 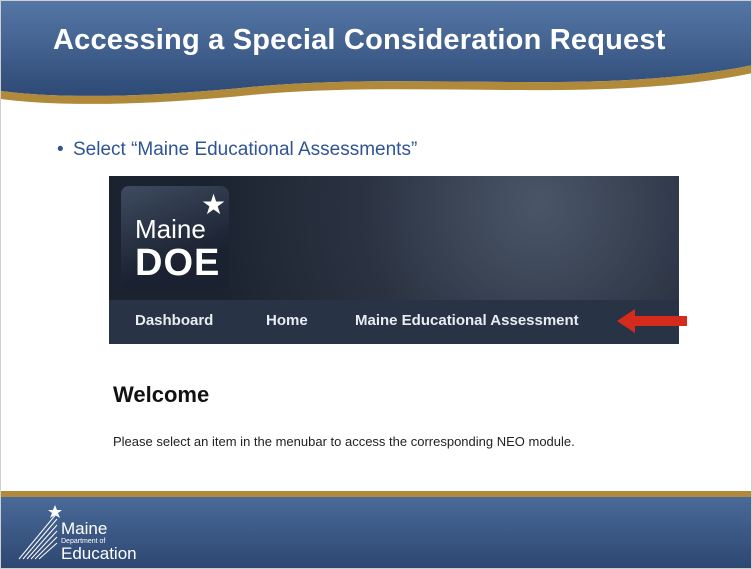 I want to click on footer-logo-line3: Education, so click(x=99, y=553).